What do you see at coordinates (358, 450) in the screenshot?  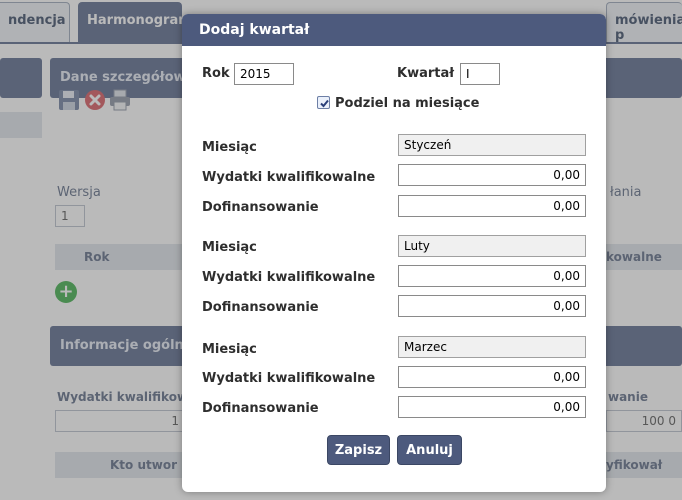 I see `save-button: Zapisz` at bounding box center [358, 450].